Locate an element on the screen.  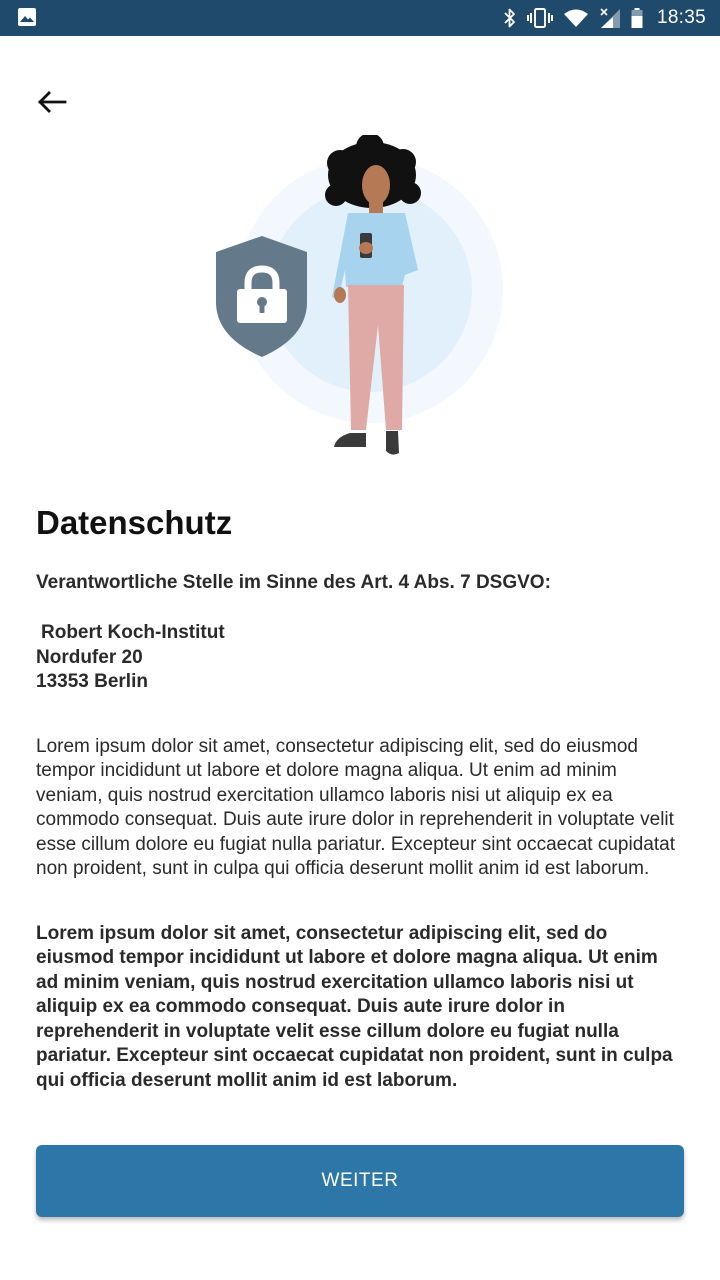
continue-button-label: WEITER is located at coordinates (360, 1180).